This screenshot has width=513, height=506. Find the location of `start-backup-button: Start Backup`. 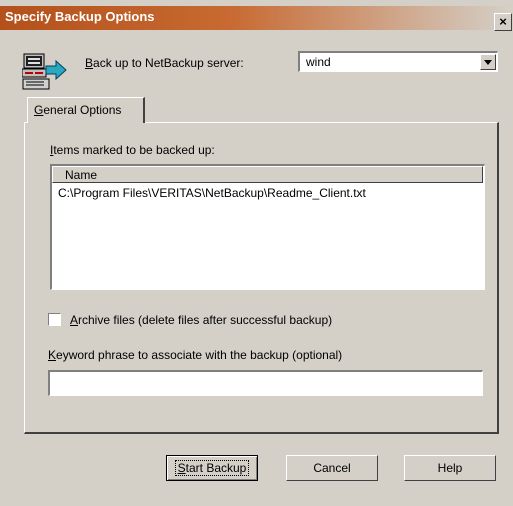

start-backup-button: Start Backup is located at coordinates (212, 468).